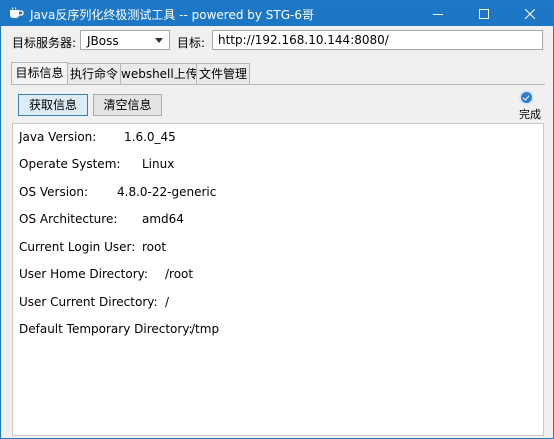  I want to click on info-key: Operate System:, so click(70, 164).